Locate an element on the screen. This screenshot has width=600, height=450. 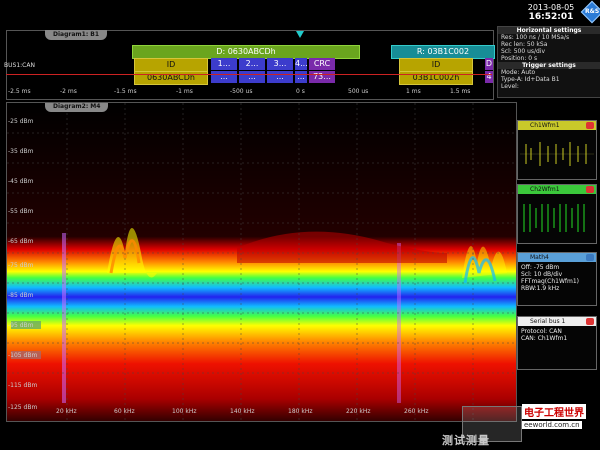
trigger-settings-header: Trigger settings is located at coordinates (549, 65).